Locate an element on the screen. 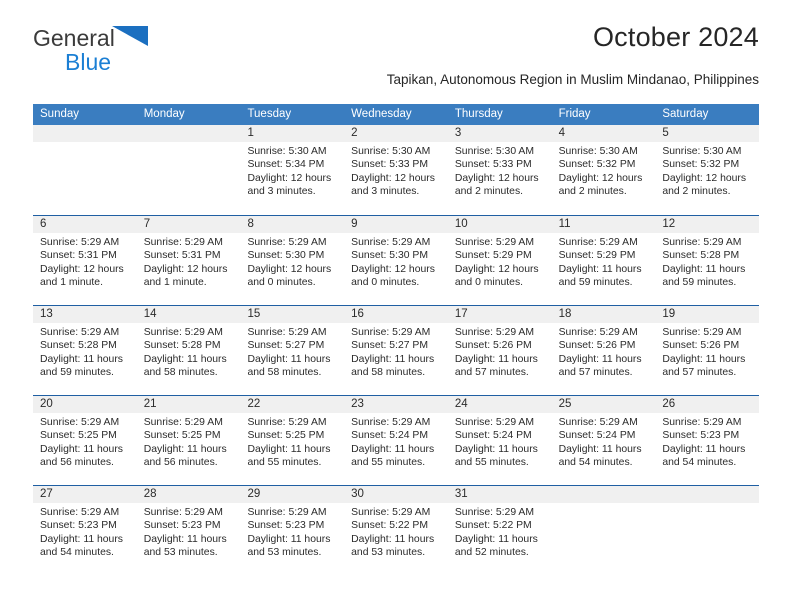  weekday-header-tuesday: Tuesday is located at coordinates (269, 114).